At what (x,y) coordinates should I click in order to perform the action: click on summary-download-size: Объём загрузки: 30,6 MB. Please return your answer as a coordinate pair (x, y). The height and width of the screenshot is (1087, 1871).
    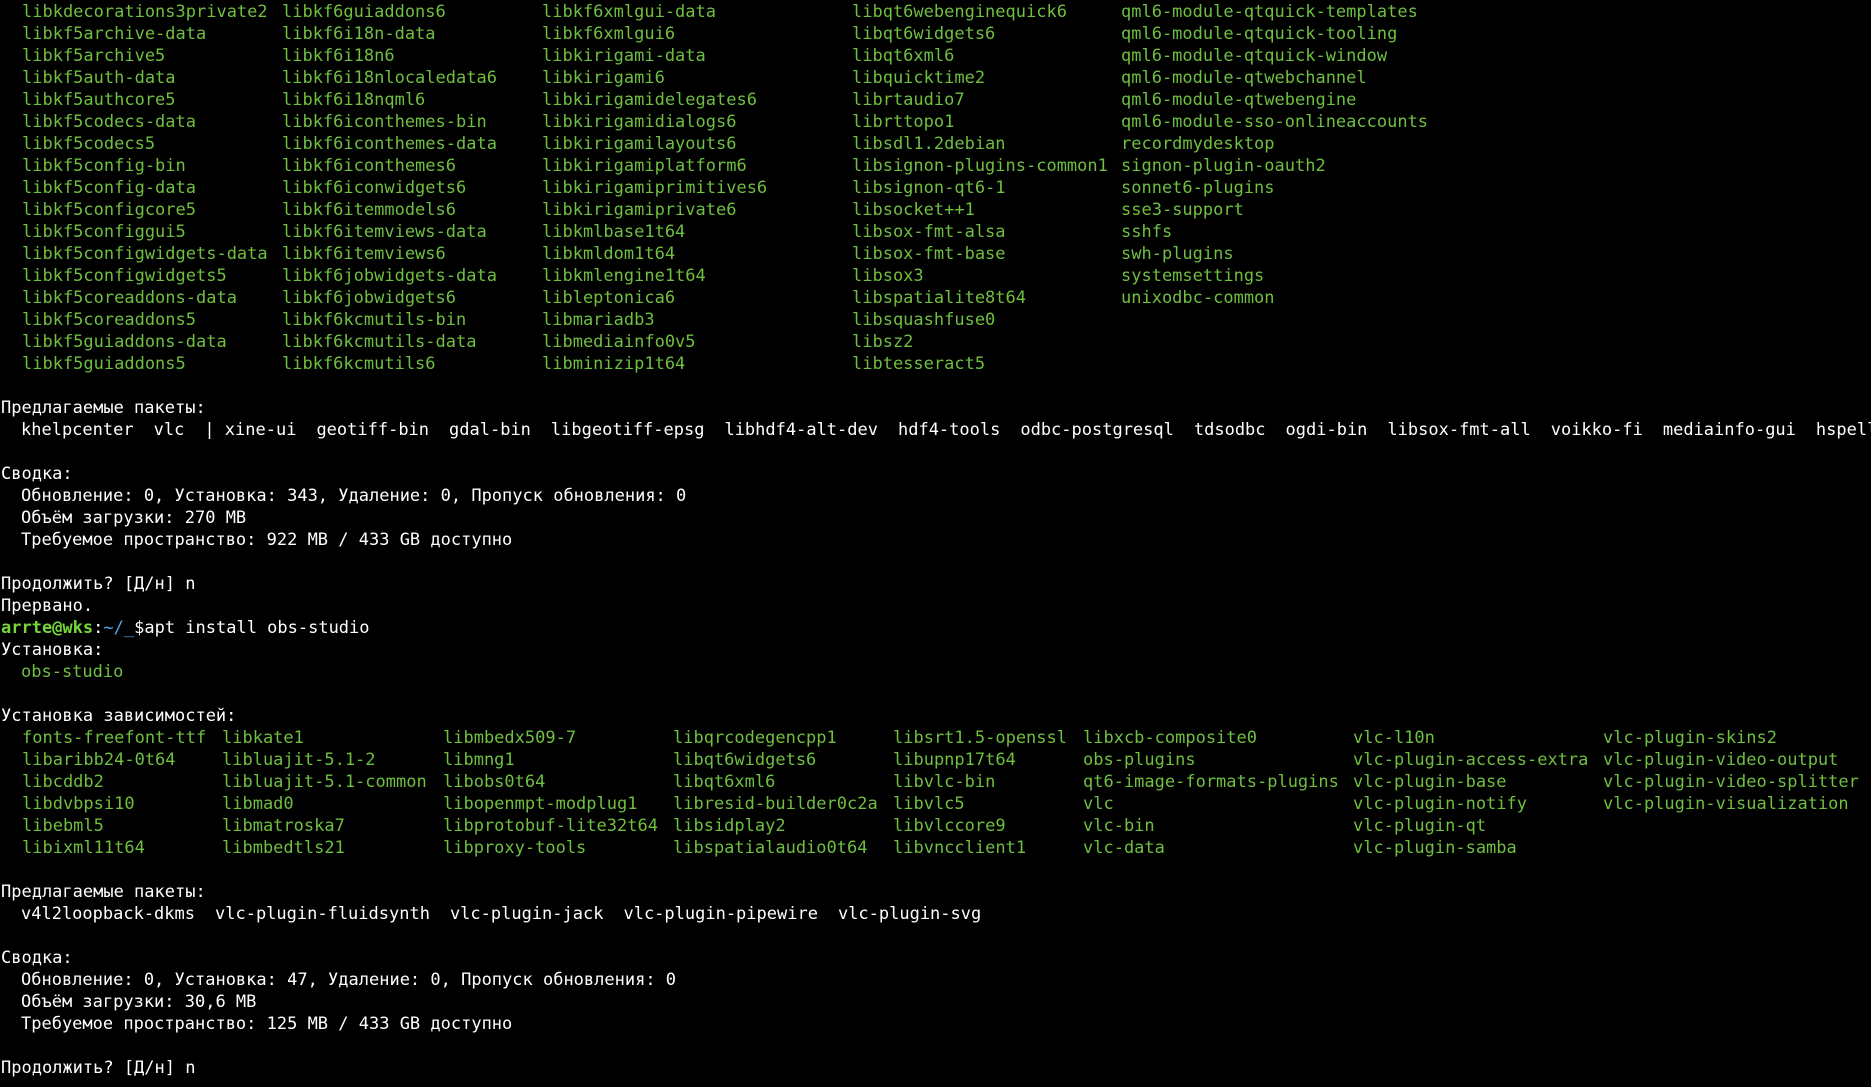
    Looking at the image, I should click on (139, 1002).